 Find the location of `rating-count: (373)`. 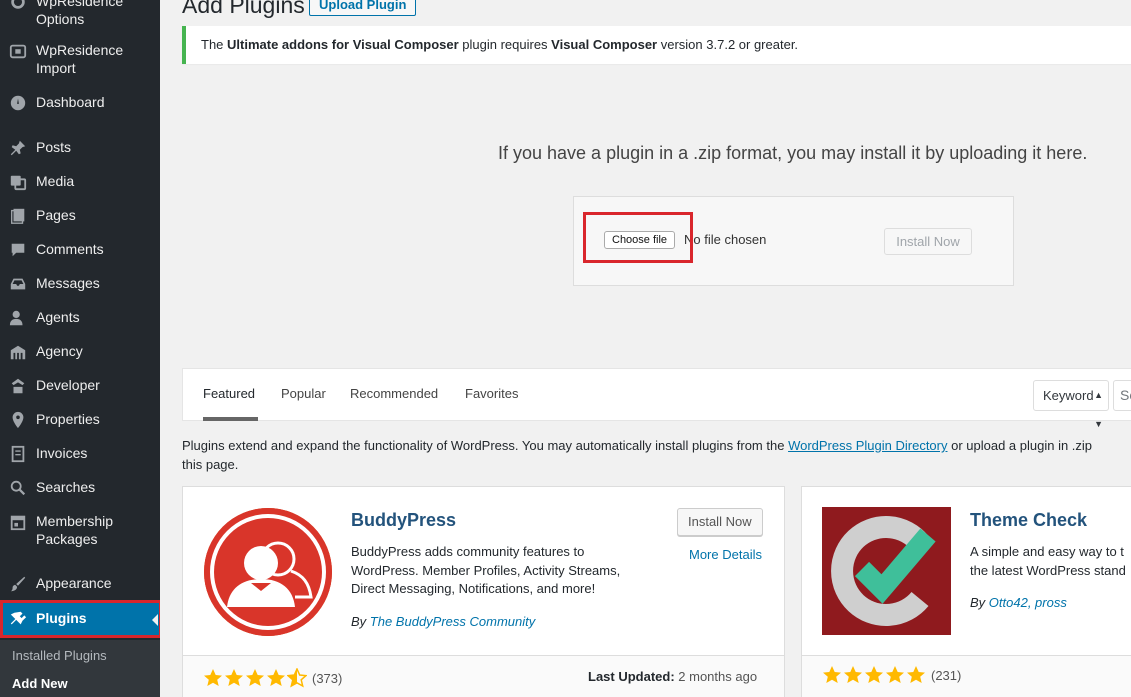

rating-count: (373) is located at coordinates (327, 678).